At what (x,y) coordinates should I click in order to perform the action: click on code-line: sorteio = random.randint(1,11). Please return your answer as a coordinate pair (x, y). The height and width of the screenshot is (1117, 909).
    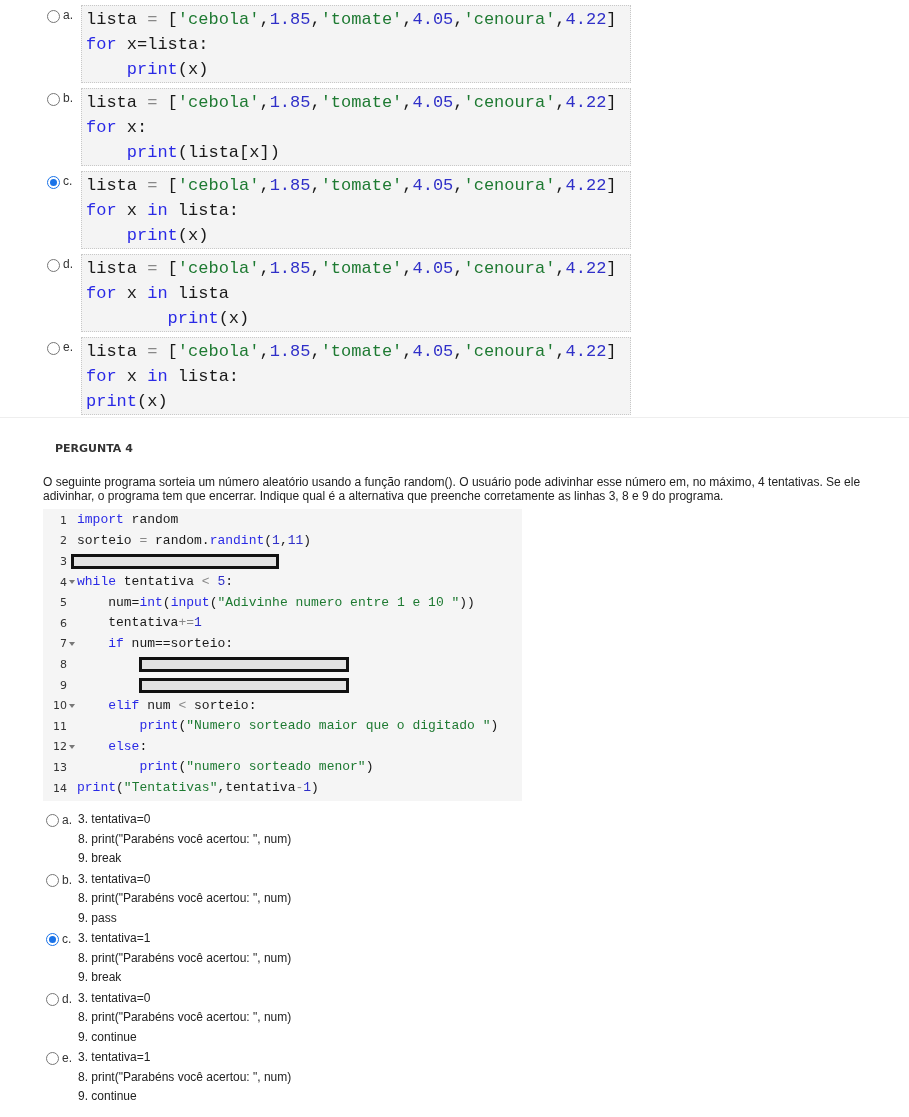
    Looking at the image, I should click on (194, 540).